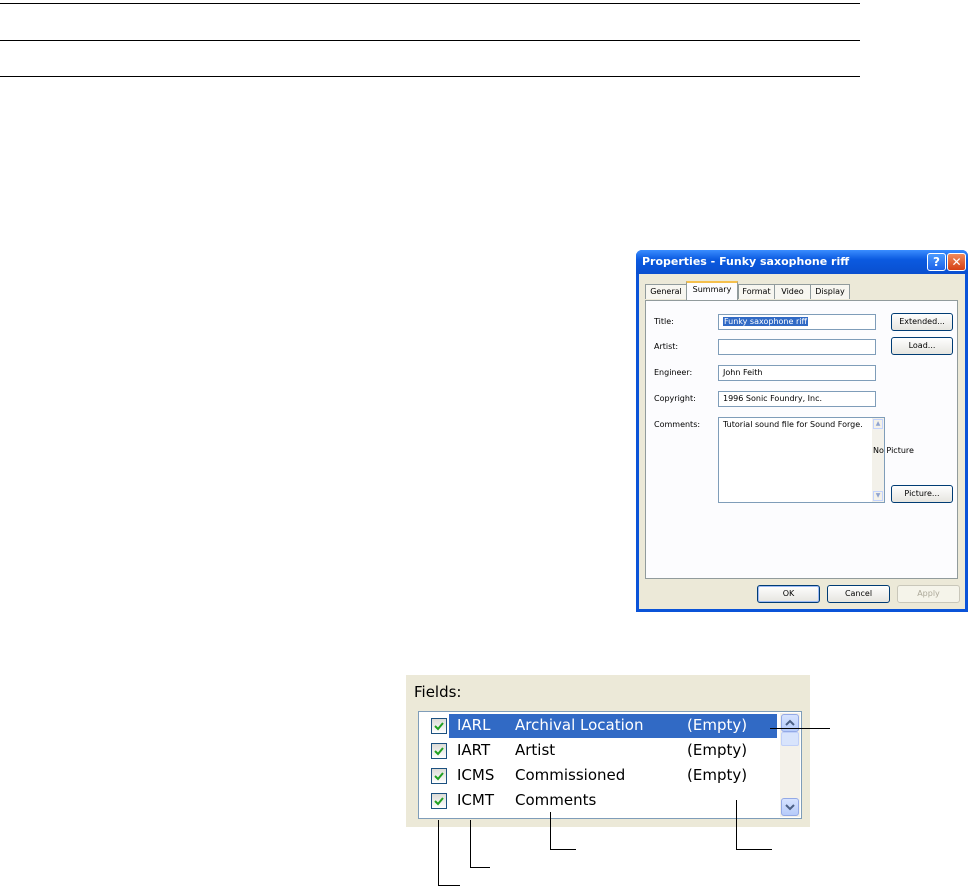  Describe the element at coordinates (570, 775) in the screenshot. I see `field-name: Commissioned` at that location.